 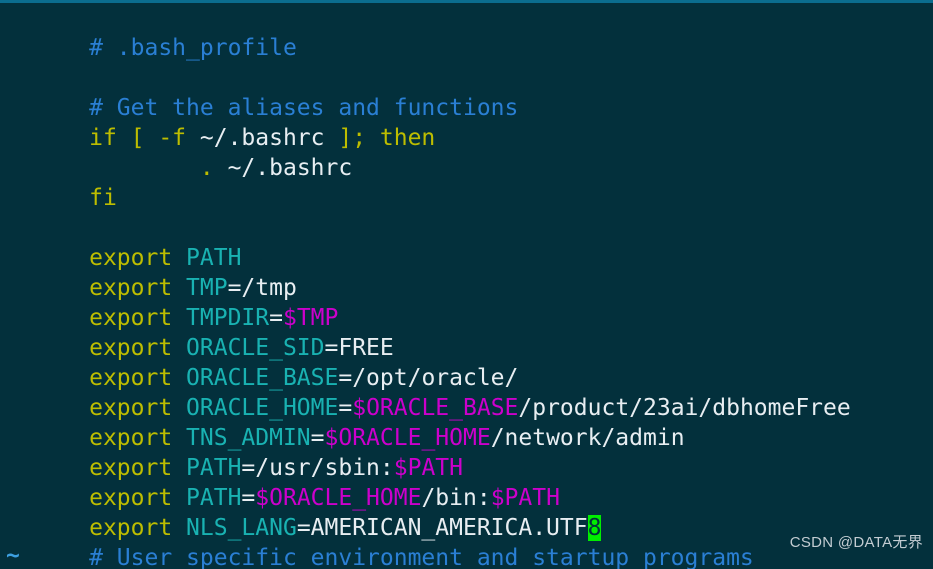 I want to click on comment-token: # .bash_profile, so click(x=193, y=48).